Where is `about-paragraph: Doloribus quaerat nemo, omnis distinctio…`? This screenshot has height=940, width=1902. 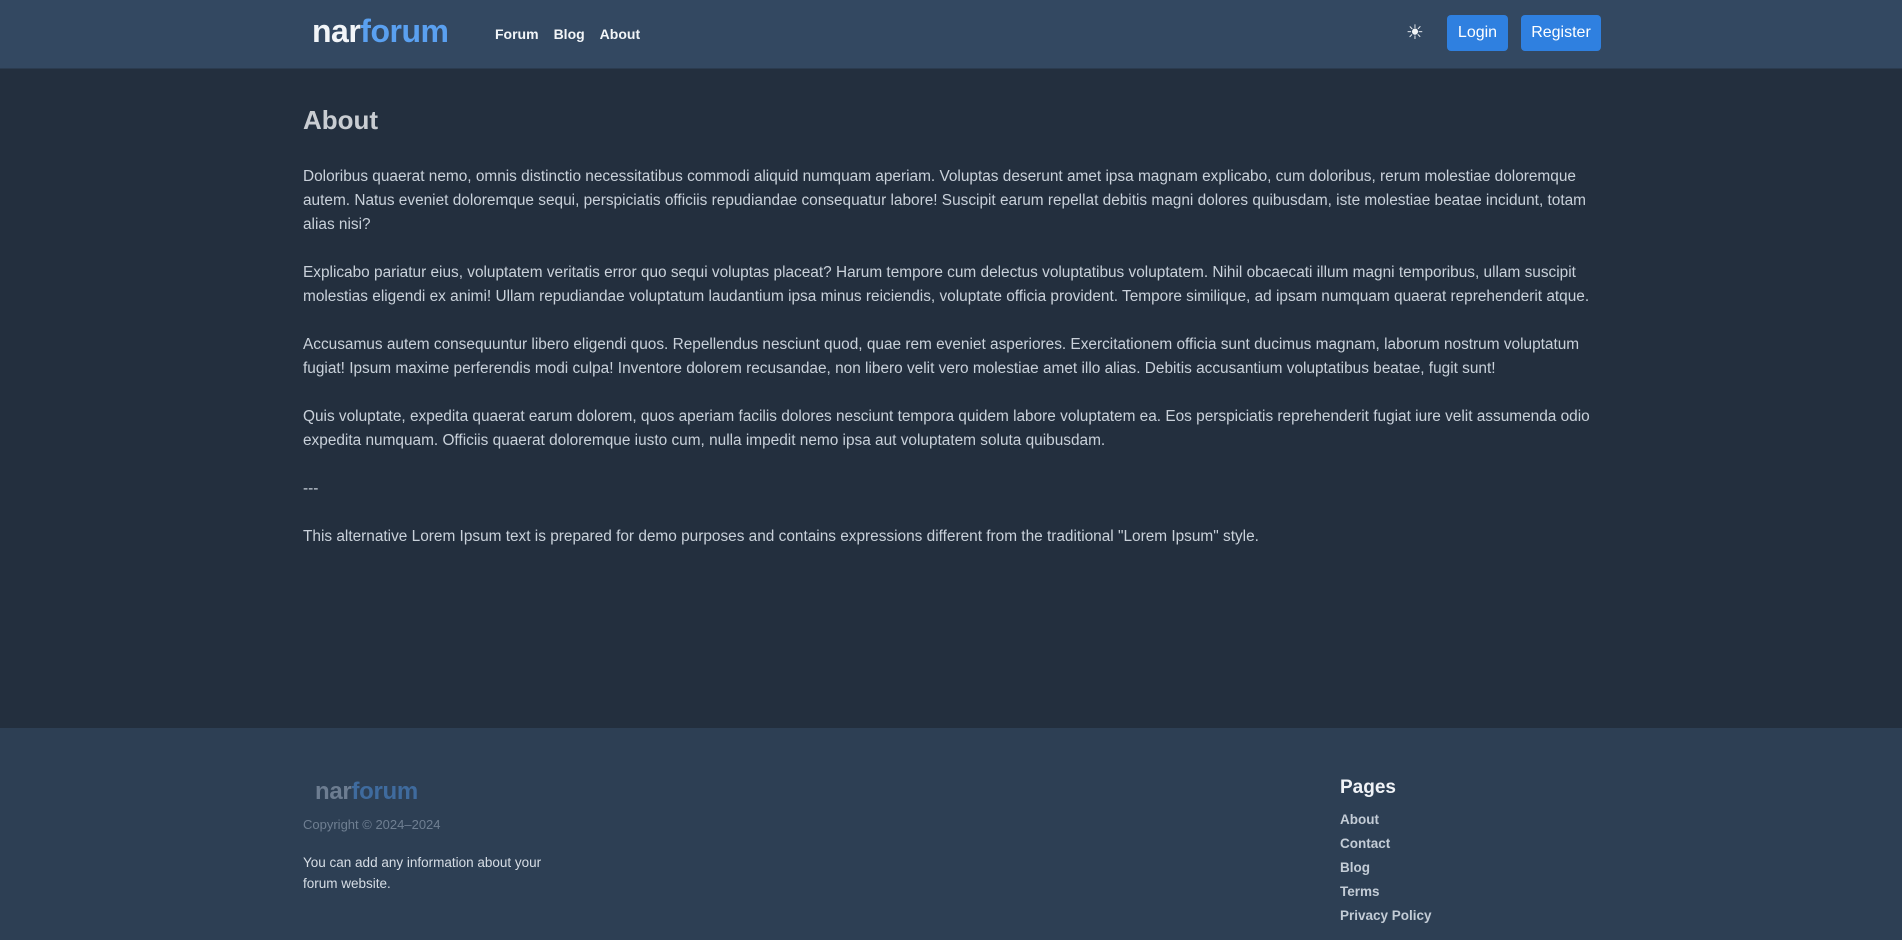 about-paragraph: Doloribus quaerat nemo, omnis distinctio… is located at coordinates (944, 200).